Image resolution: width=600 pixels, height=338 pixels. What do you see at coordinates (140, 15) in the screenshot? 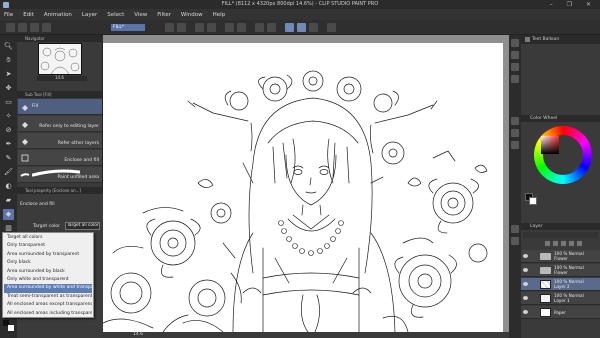
I see `menu-view: View` at bounding box center [140, 15].